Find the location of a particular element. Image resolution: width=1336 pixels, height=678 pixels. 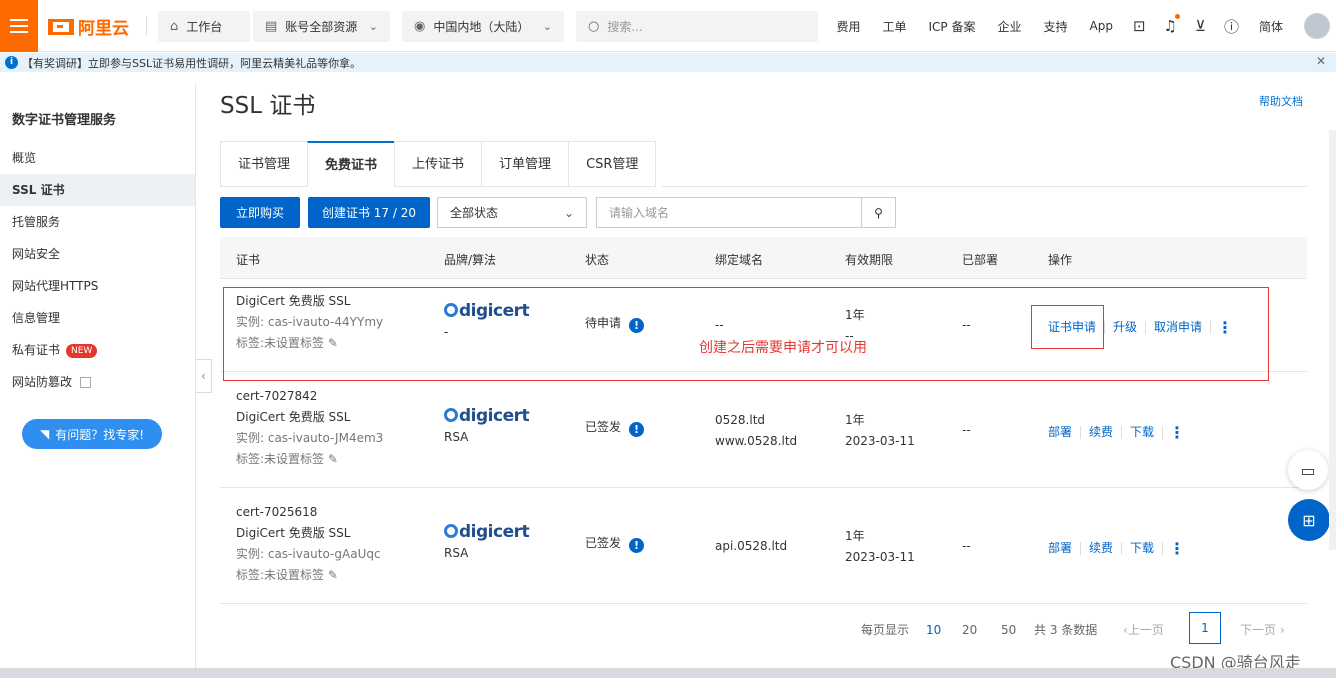

annotation-box-apply is located at coordinates (1067, 327).